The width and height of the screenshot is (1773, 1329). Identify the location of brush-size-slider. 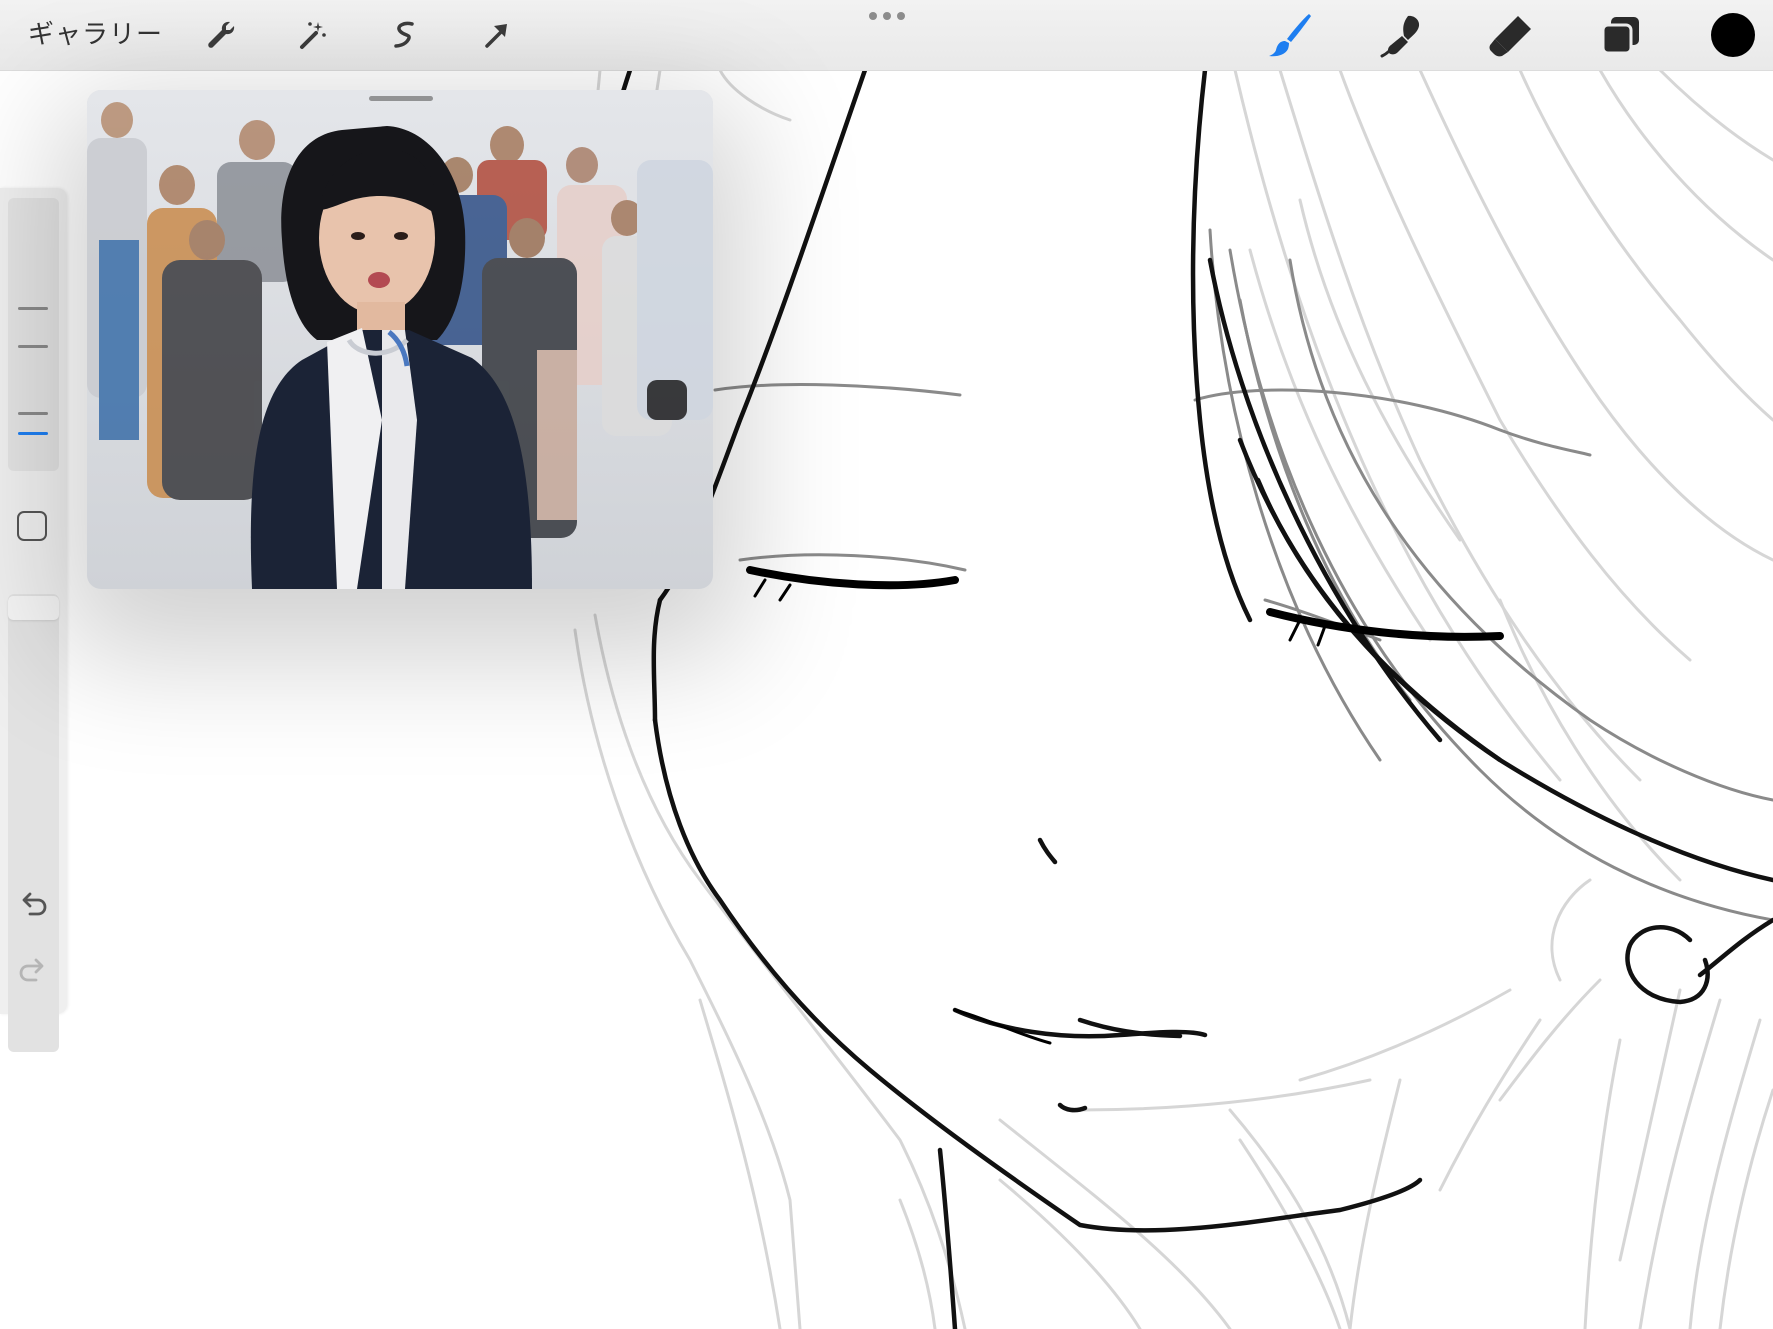
(33, 334).